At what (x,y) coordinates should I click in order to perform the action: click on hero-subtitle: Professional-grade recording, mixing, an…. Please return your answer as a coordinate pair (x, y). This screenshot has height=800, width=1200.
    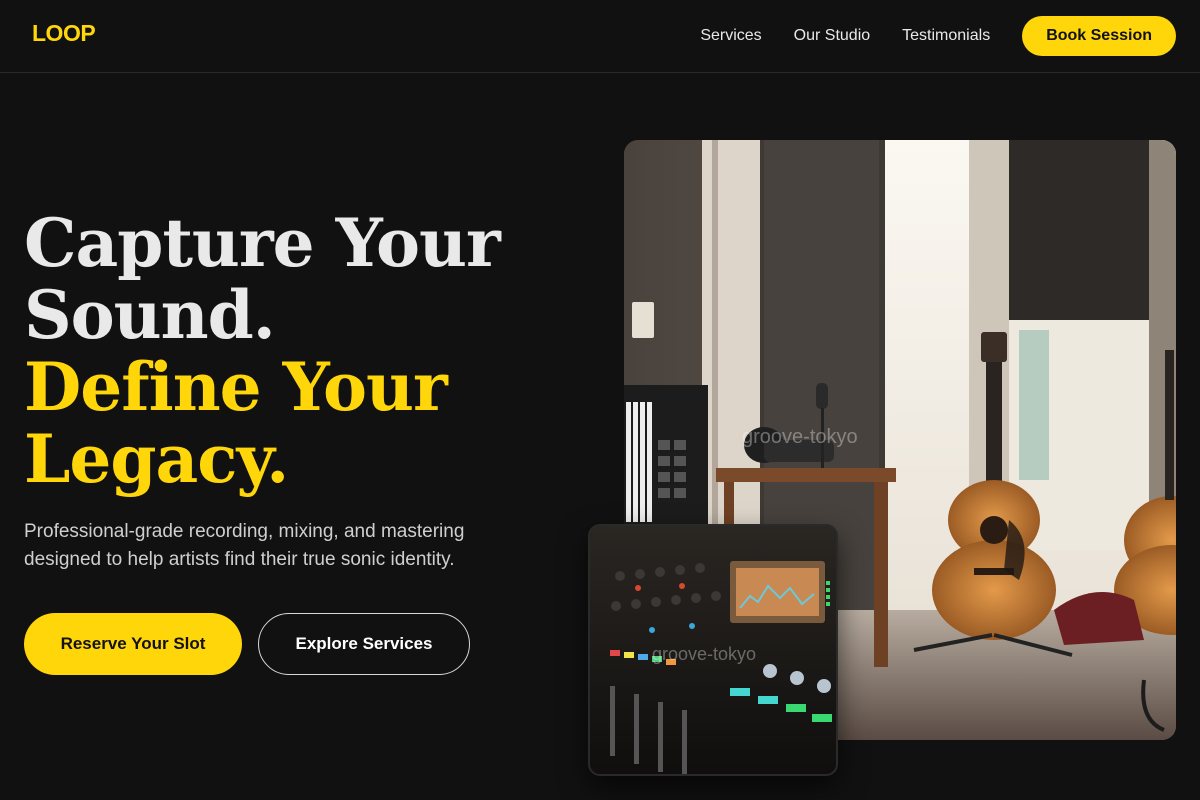
    Looking at the image, I should click on (244, 545).